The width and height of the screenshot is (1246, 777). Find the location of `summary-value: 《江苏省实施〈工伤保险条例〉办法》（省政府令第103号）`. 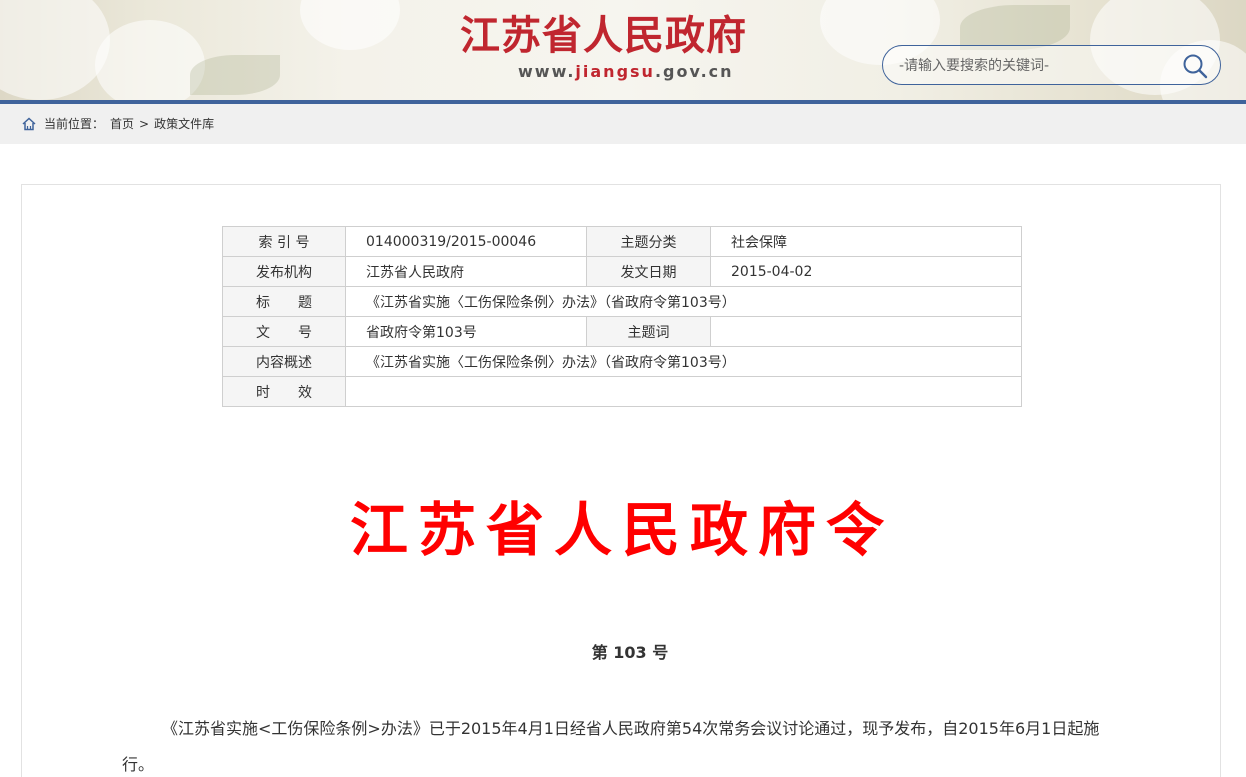

summary-value: 《江苏省实施〈工伤保险条例〉办法》（省政府令第103号） is located at coordinates (683, 361).